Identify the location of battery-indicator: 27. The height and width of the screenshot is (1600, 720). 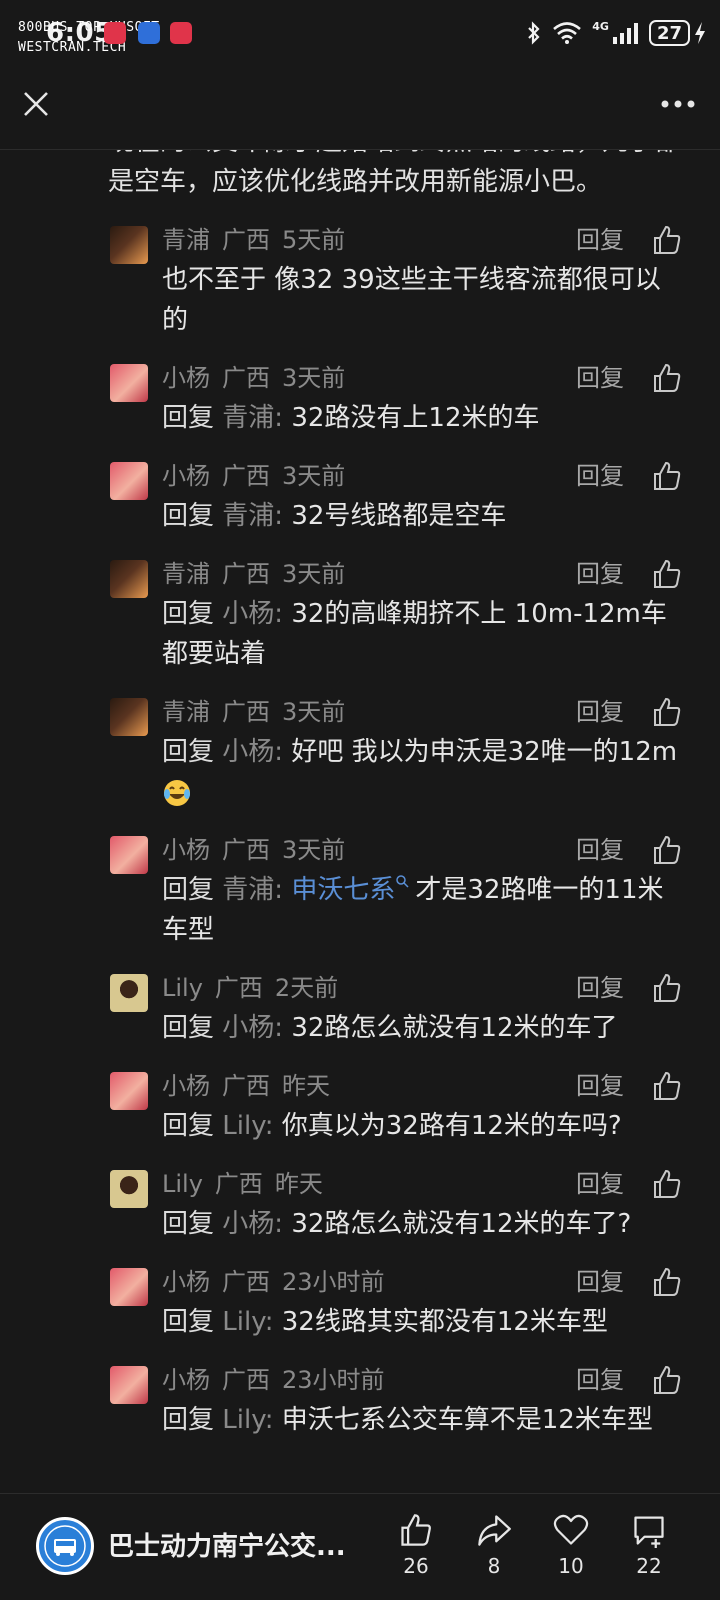
(677, 33).